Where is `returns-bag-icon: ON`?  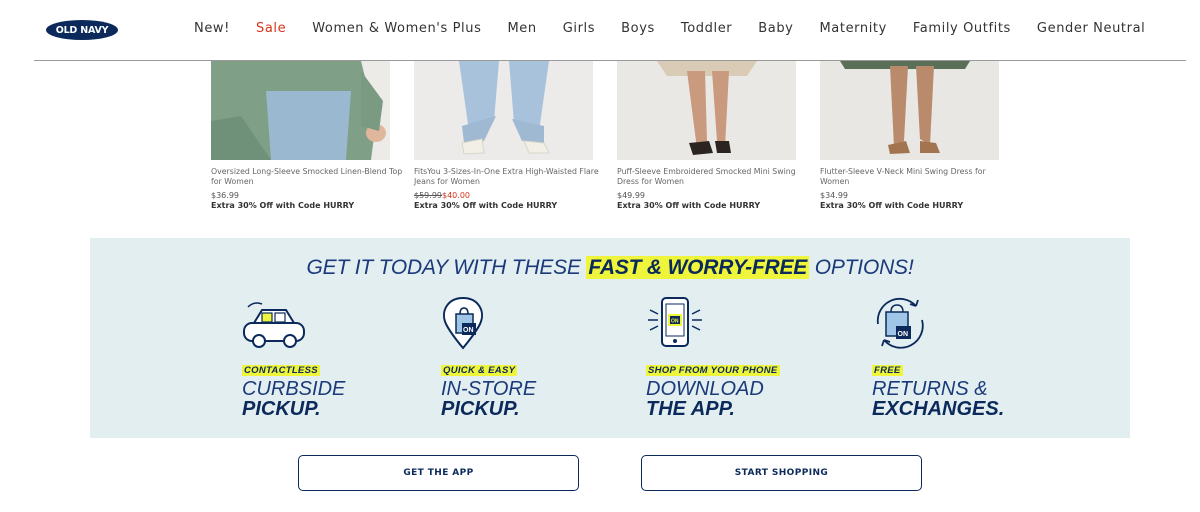 returns-bag-icon: ON is located at coordinates (912, 327).